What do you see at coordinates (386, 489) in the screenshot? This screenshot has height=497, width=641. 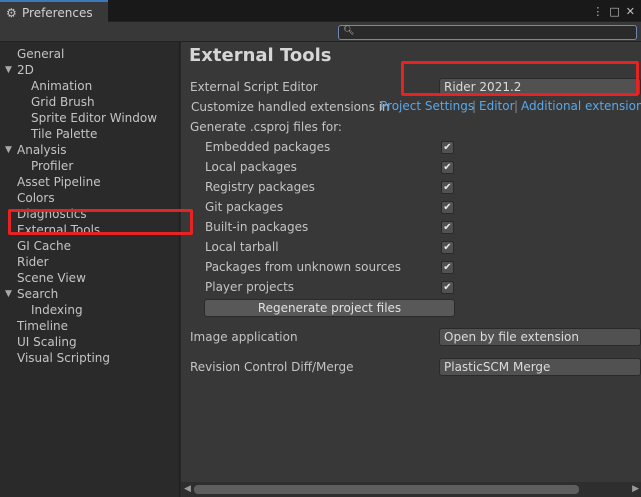 I see `scrollbar-thumb` at bounding box center [386, 489].